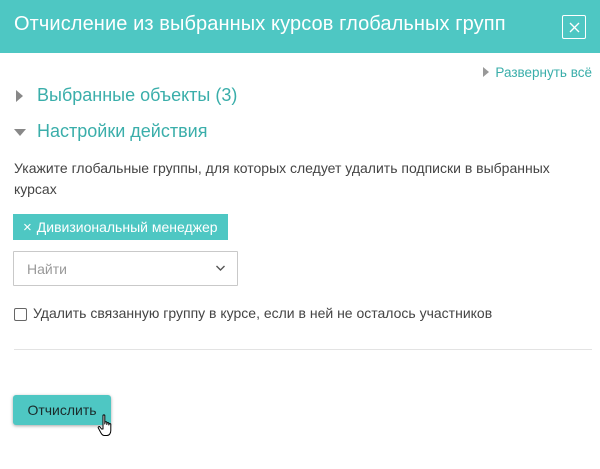 This screenshot has width=600, height=469. What do you see at coordinates (127, 227) in the screenshot?
I see `selected-group-tag-label: Дивизиональный менеджер` at bounding box center [127, 227].